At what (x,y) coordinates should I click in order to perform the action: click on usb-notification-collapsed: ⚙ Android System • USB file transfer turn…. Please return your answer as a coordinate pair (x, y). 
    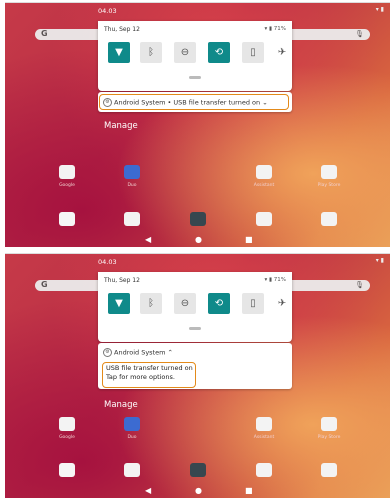
    Looking at the image, I should click on (195, 102).